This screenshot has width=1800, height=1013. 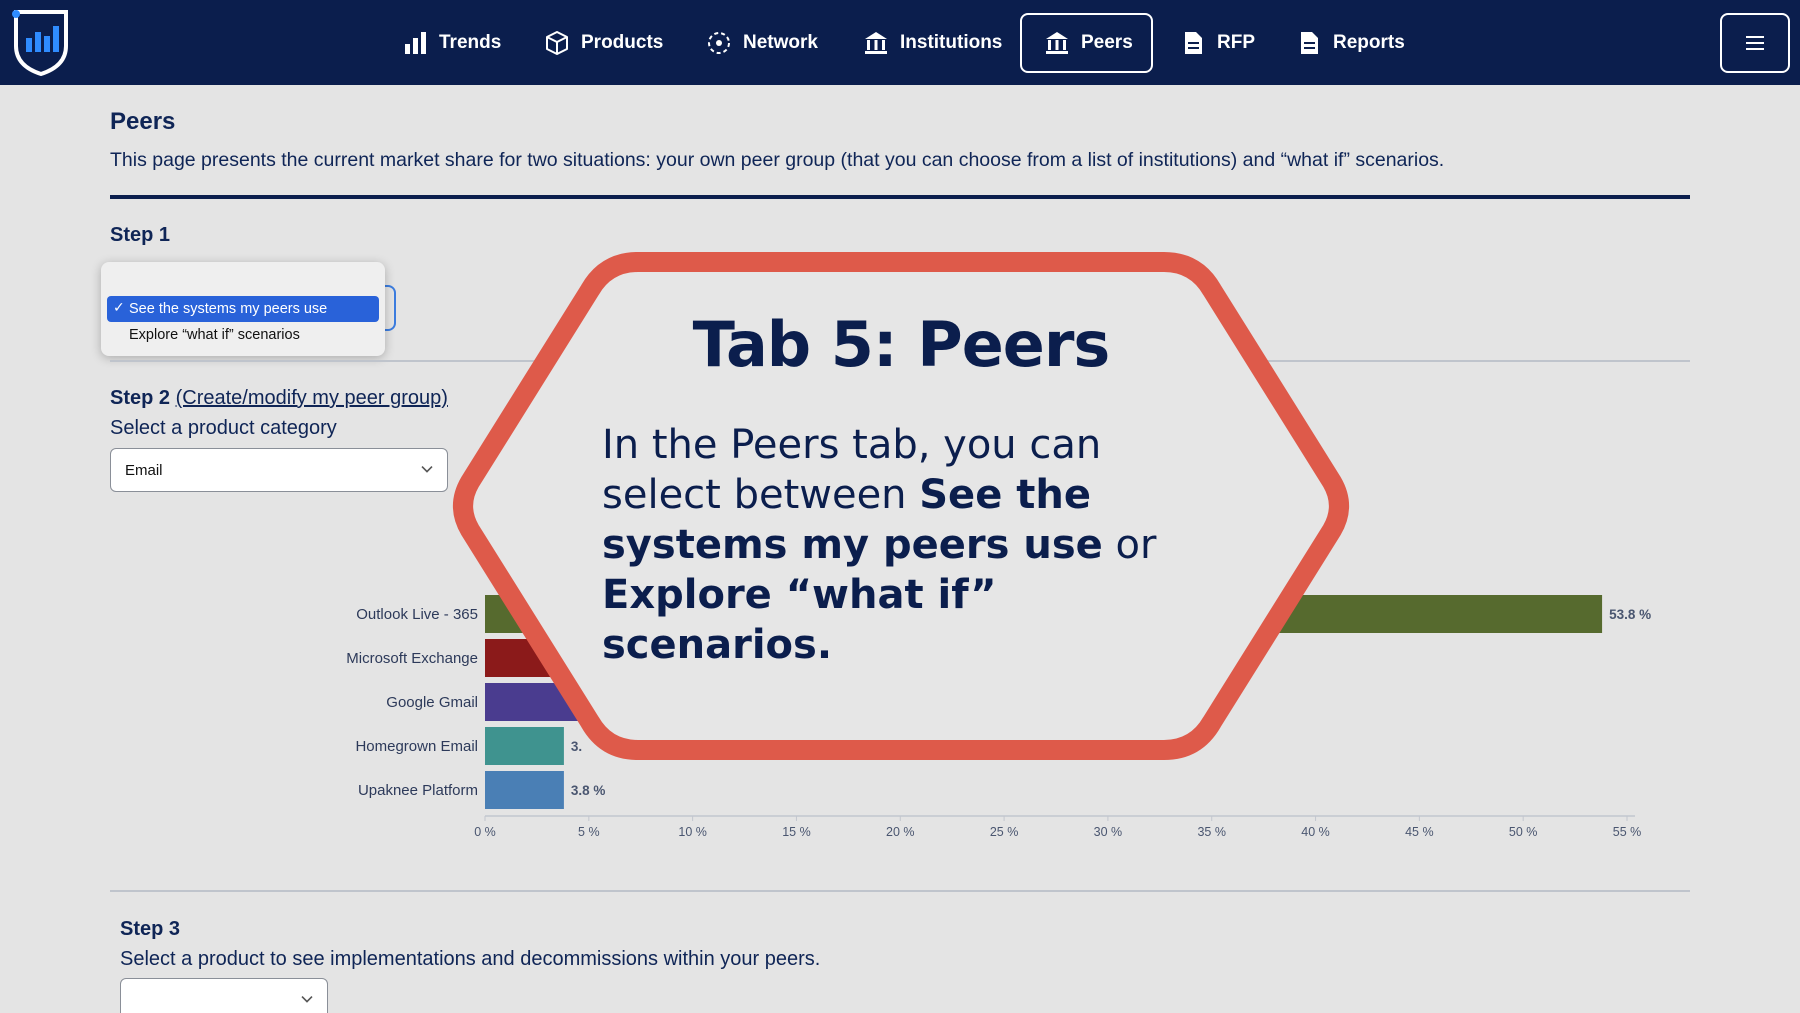 What do you see at coordinates (901, 344) in the screenshot?
I see `callout-title: Tab 5: Peers` at bounding box center [901, 344].